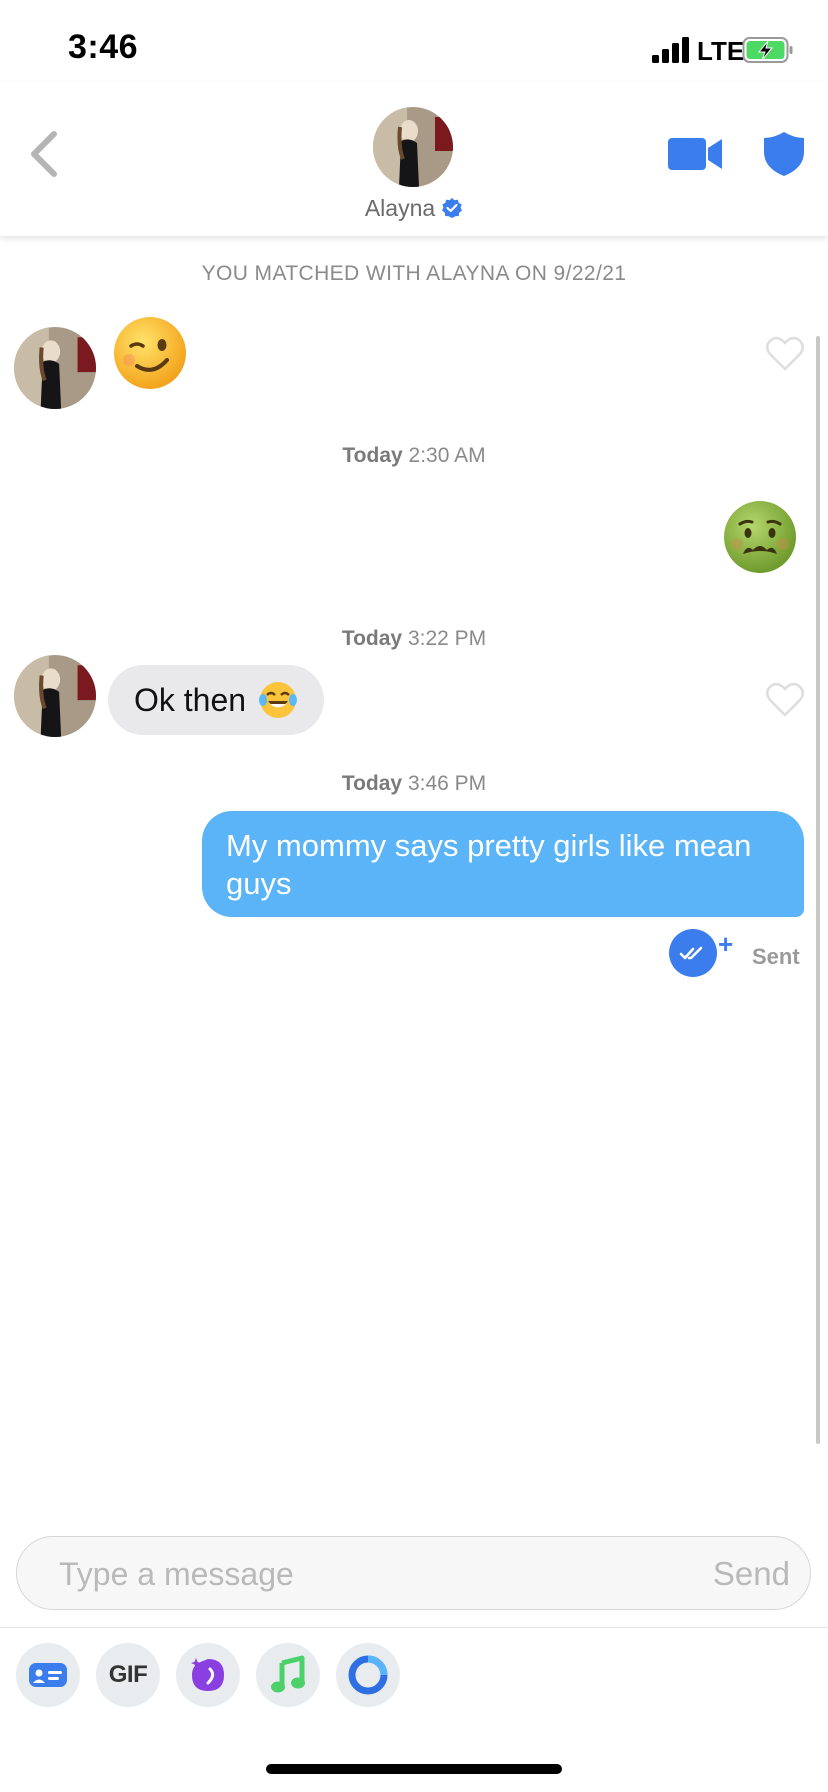 This screenshot has width=828, height=1792. I want to click on video-call-icon, so click(696, 154).